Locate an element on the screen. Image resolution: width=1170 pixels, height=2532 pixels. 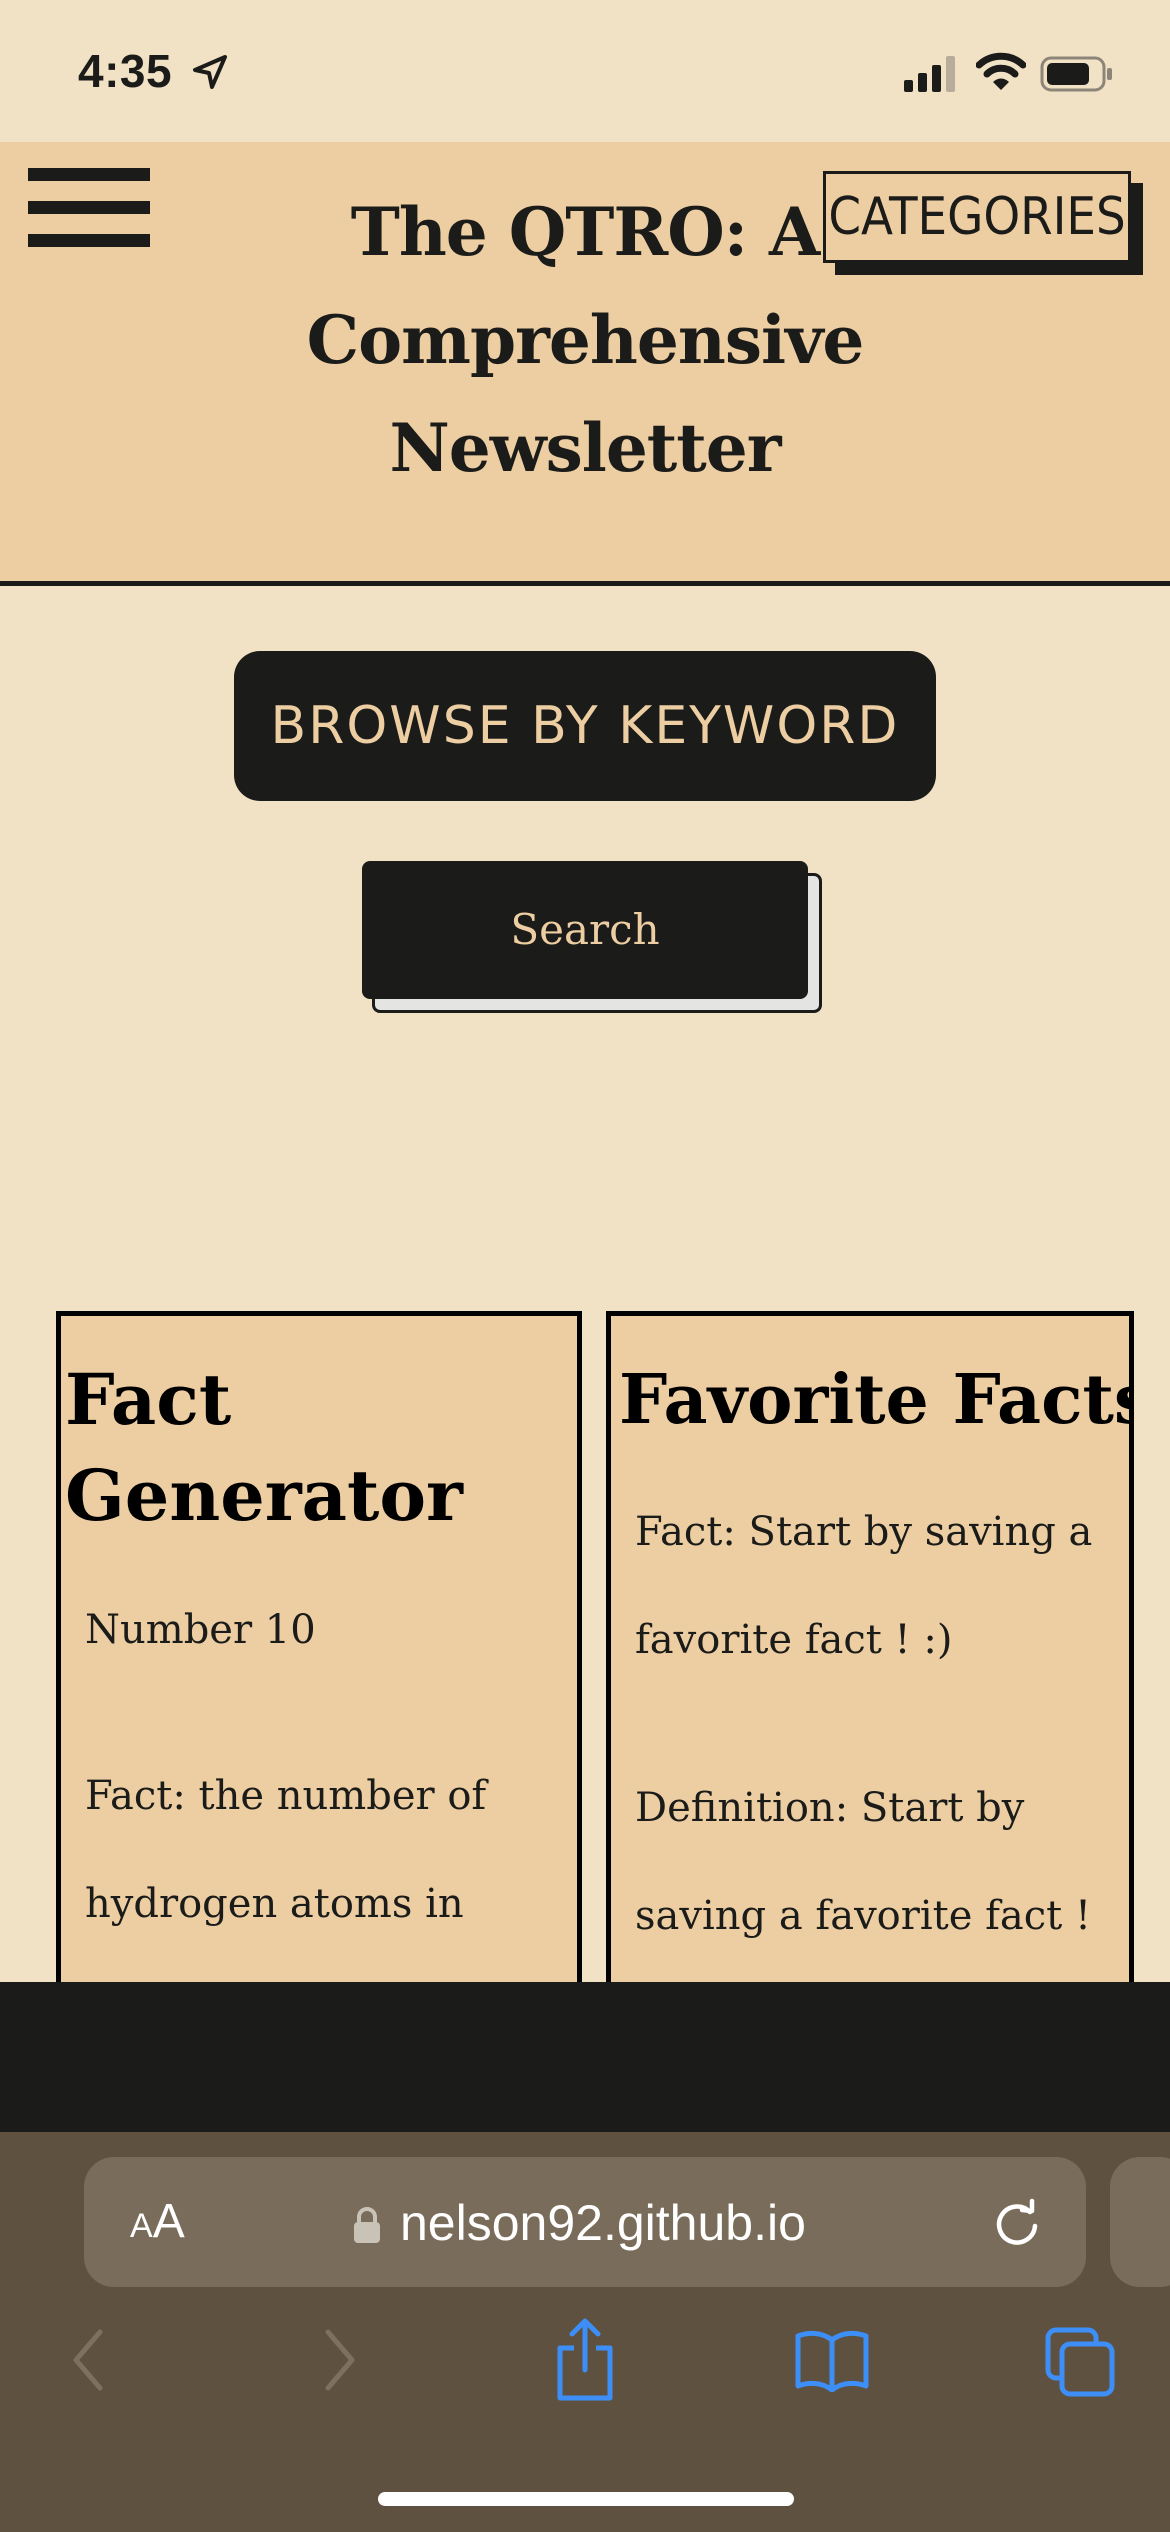
text-size-button: AA is located at coordinates (157, 2224).